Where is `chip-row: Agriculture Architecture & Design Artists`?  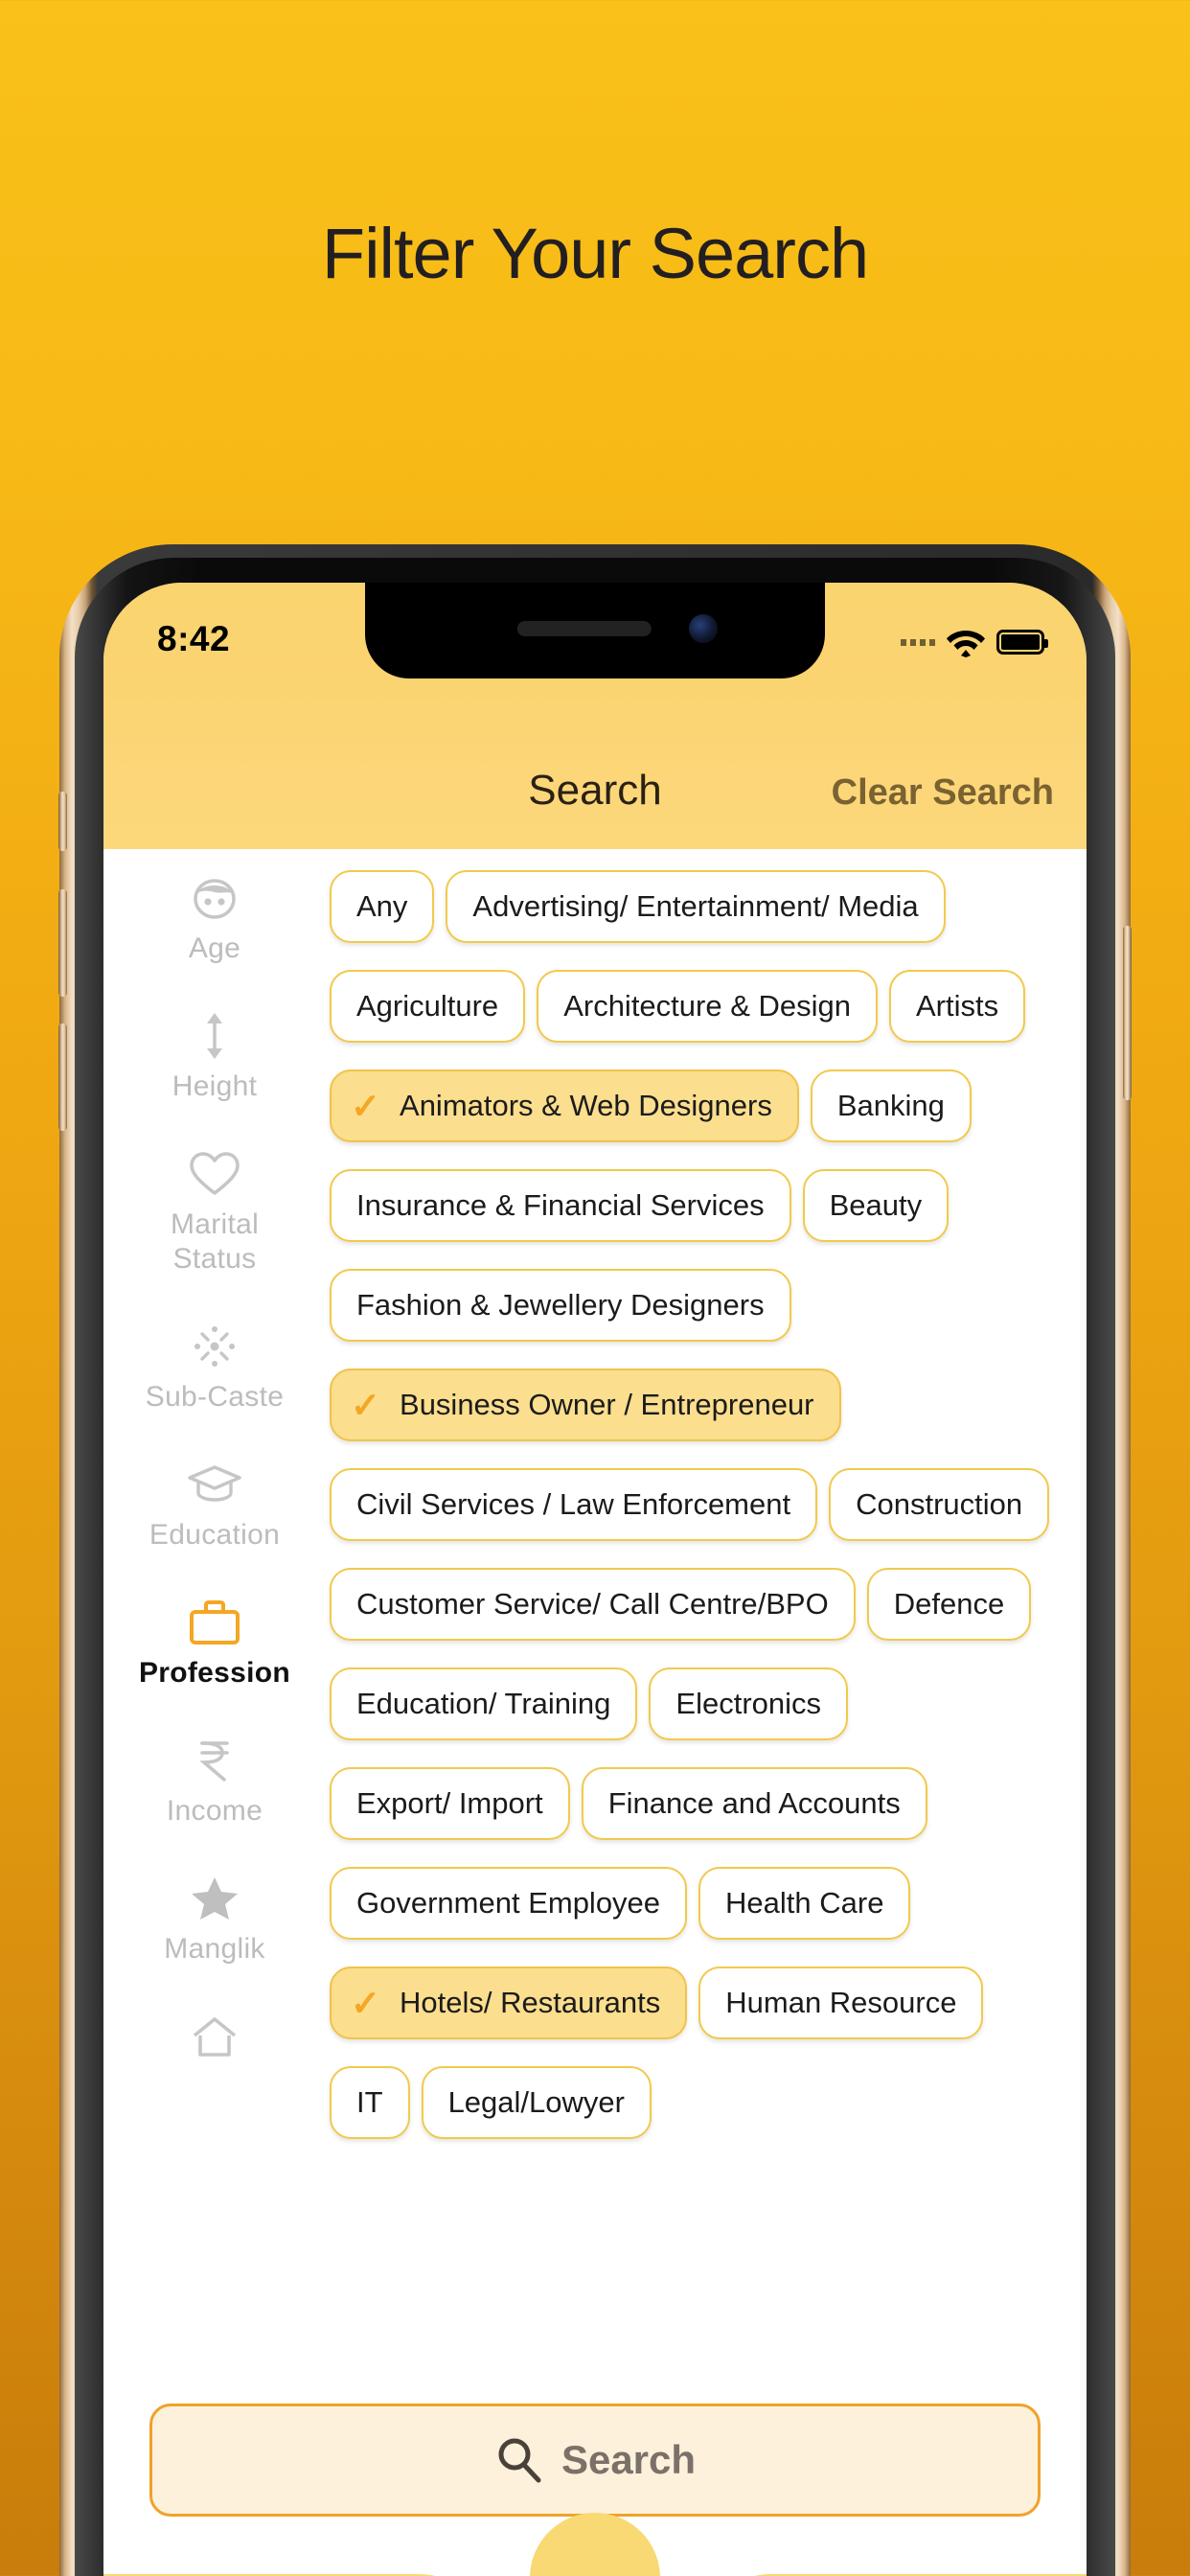 chip-row: Agriculture Architecture & Design Artists is located at coordinates (709, 1006).